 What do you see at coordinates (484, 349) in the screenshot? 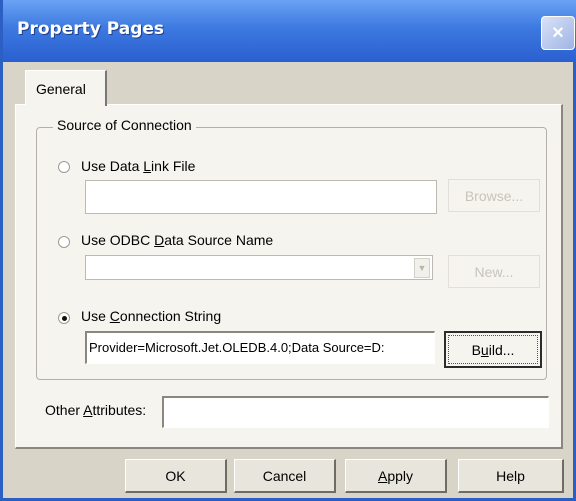
I see `build-label-accel: u` at bounding box center [484, 349].